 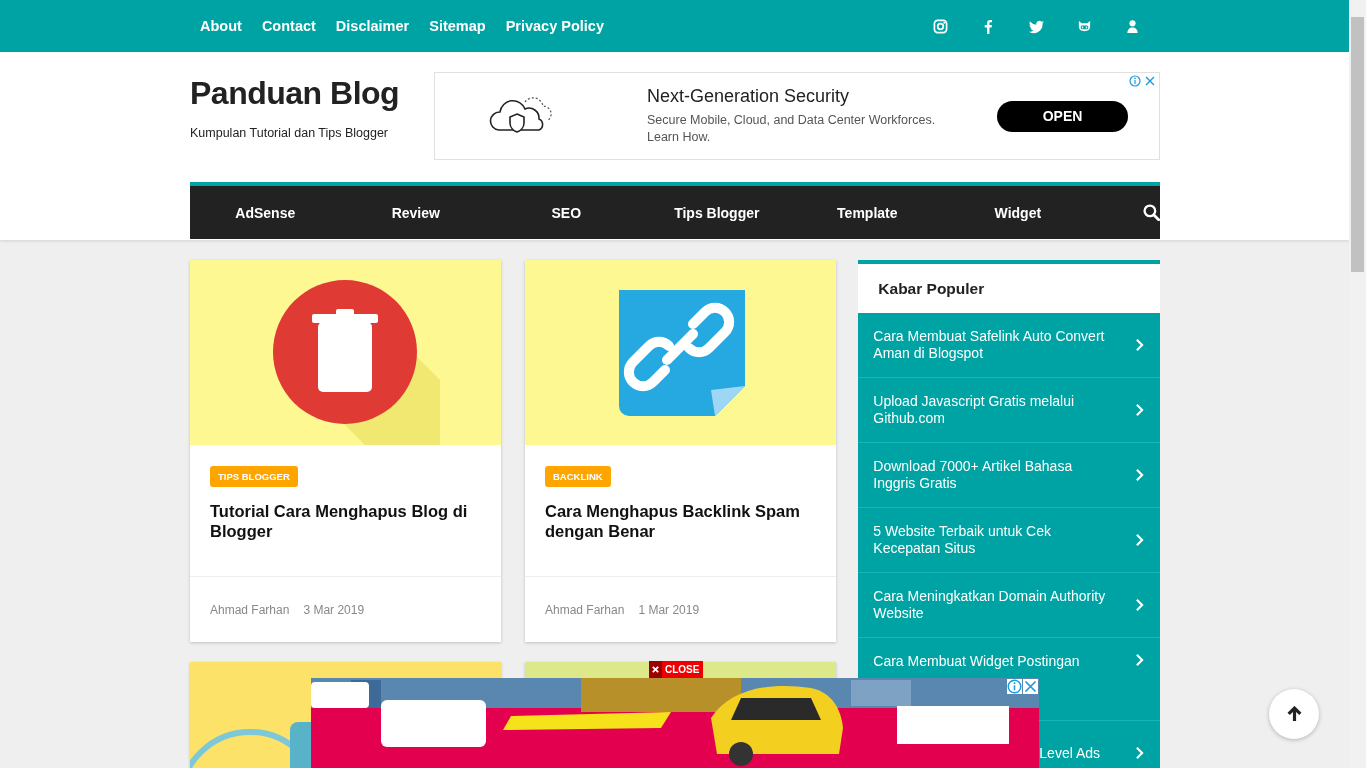 What do you see at coordinates (345, 521) in the screenshot?
I see `post-title: Tutorial Cara Menghapus Blog di Blogger` at bounding box center [345, 521].